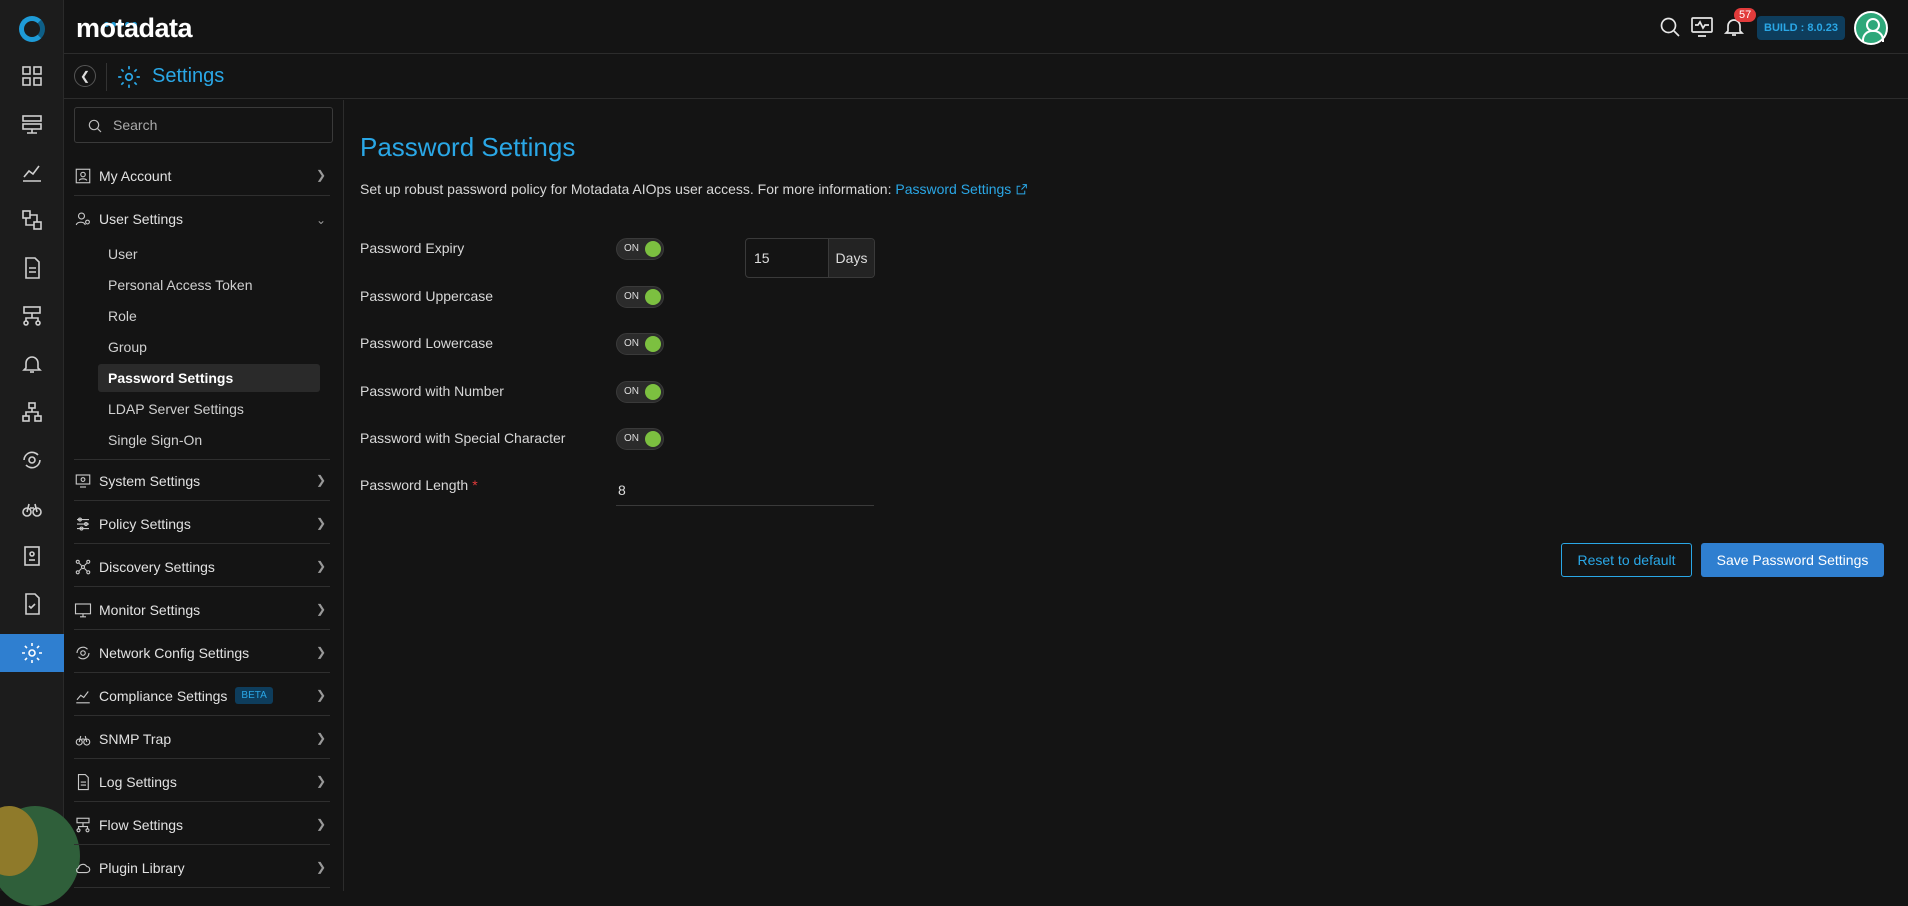  I want to click on document-icon, so click(83, 782).